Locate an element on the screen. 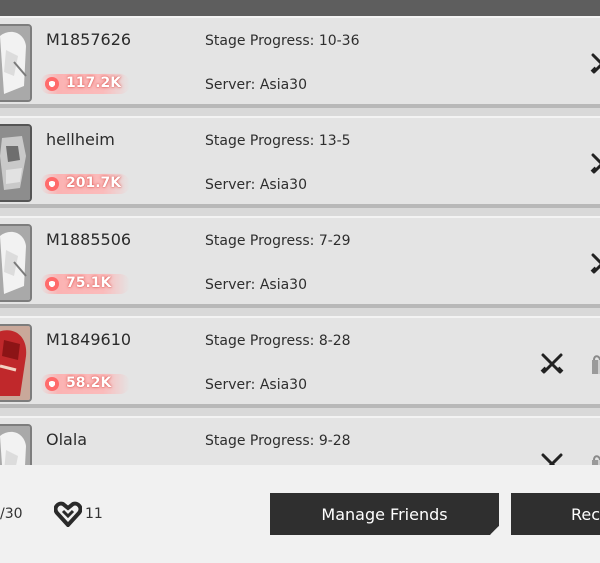 The image size is (600, 563). power-value: 75.1K is located at coordinates (89, 283).